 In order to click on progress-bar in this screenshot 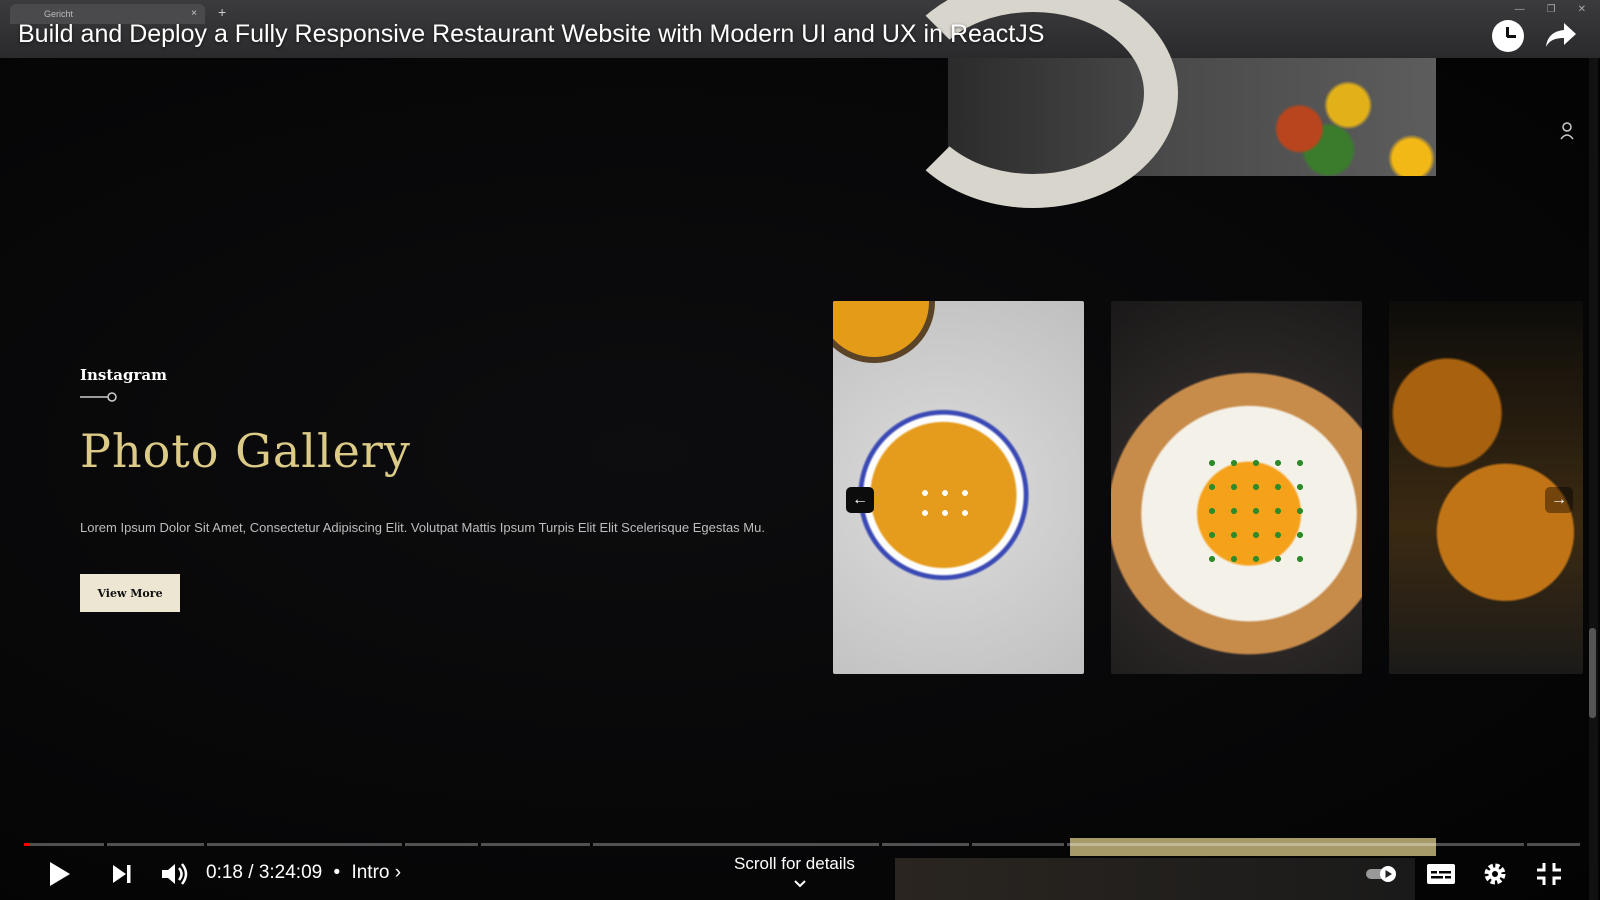, I will do `click(802, 844)`.